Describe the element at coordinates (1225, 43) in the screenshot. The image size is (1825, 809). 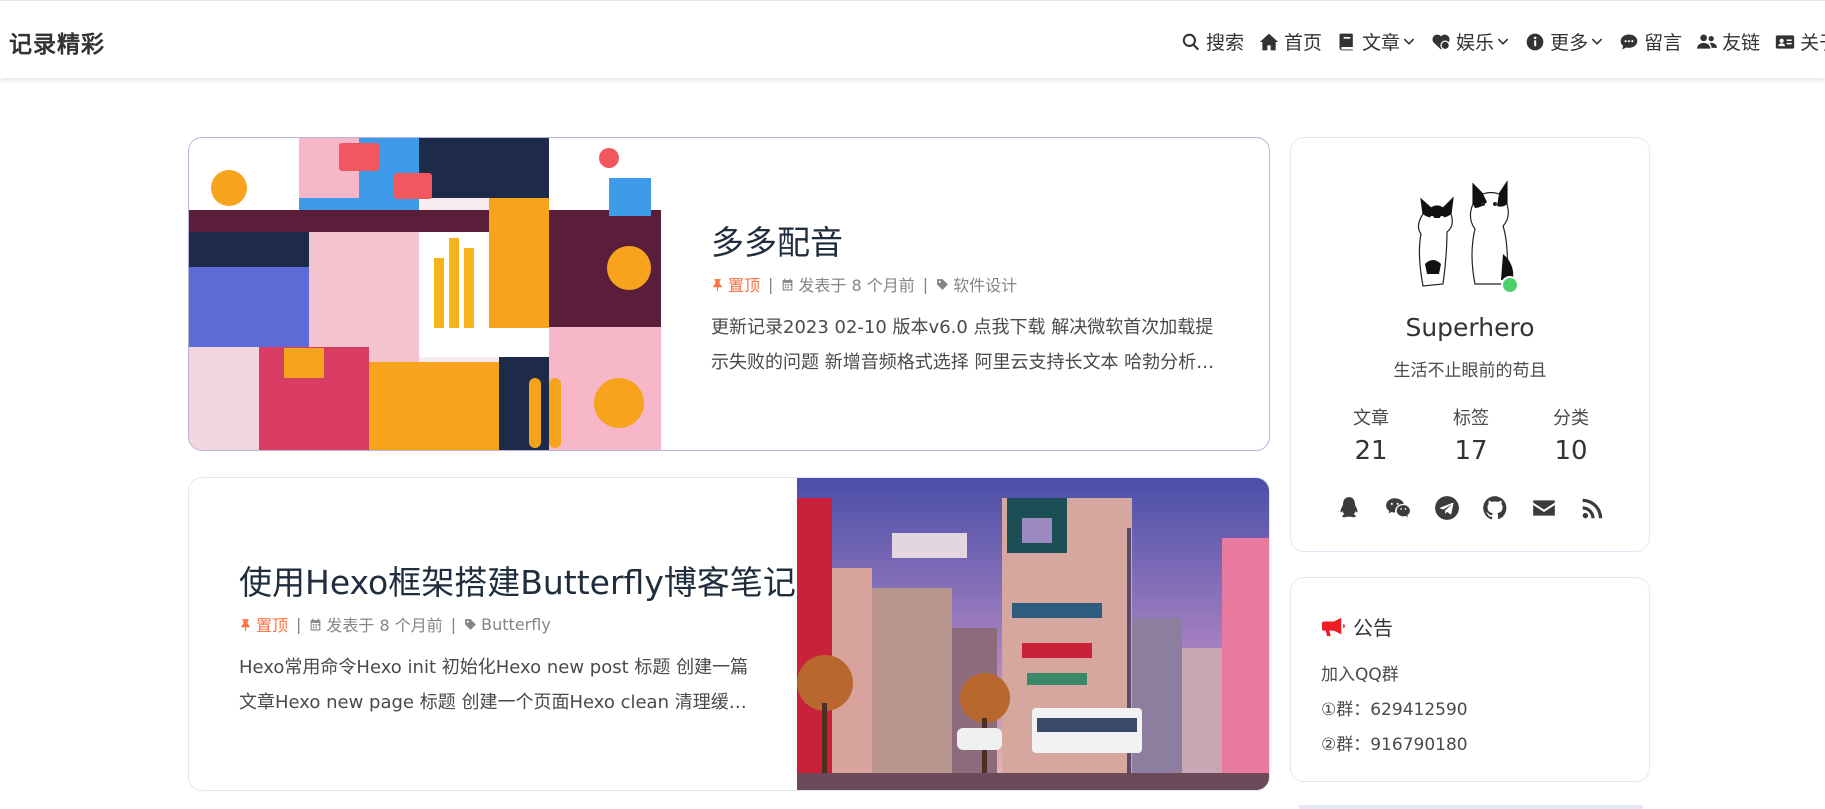
I see `nav-item-label: 搜索` at that location.